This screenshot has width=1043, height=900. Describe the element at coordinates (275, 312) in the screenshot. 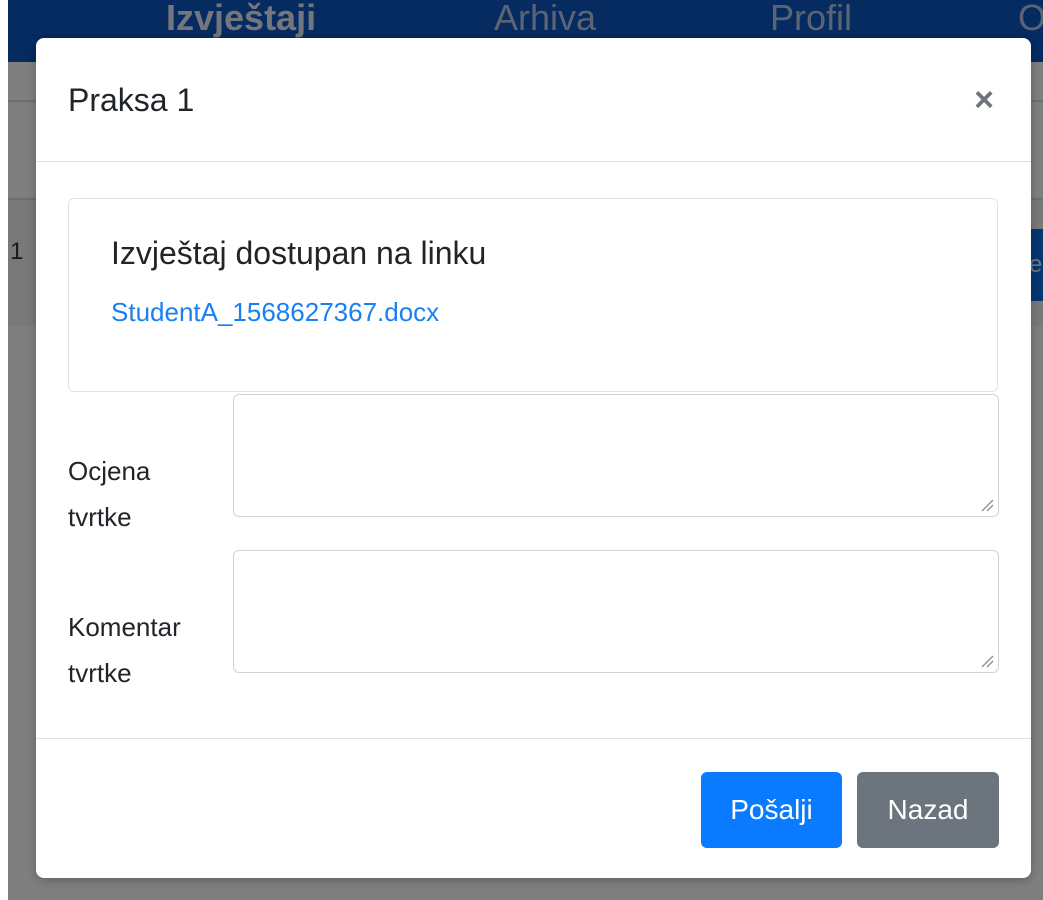

I see `report-file-link: StudentA_1568627367.docx` at that location.